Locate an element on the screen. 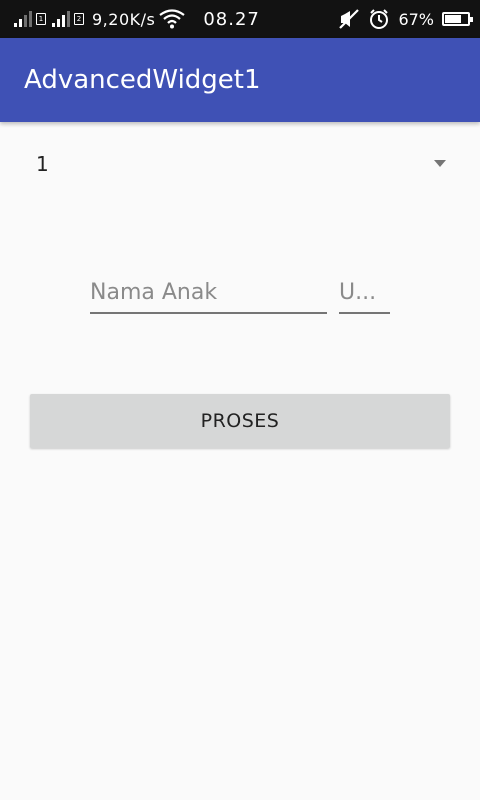  status-bar-right: 67% is located at coordinates (405, 19).